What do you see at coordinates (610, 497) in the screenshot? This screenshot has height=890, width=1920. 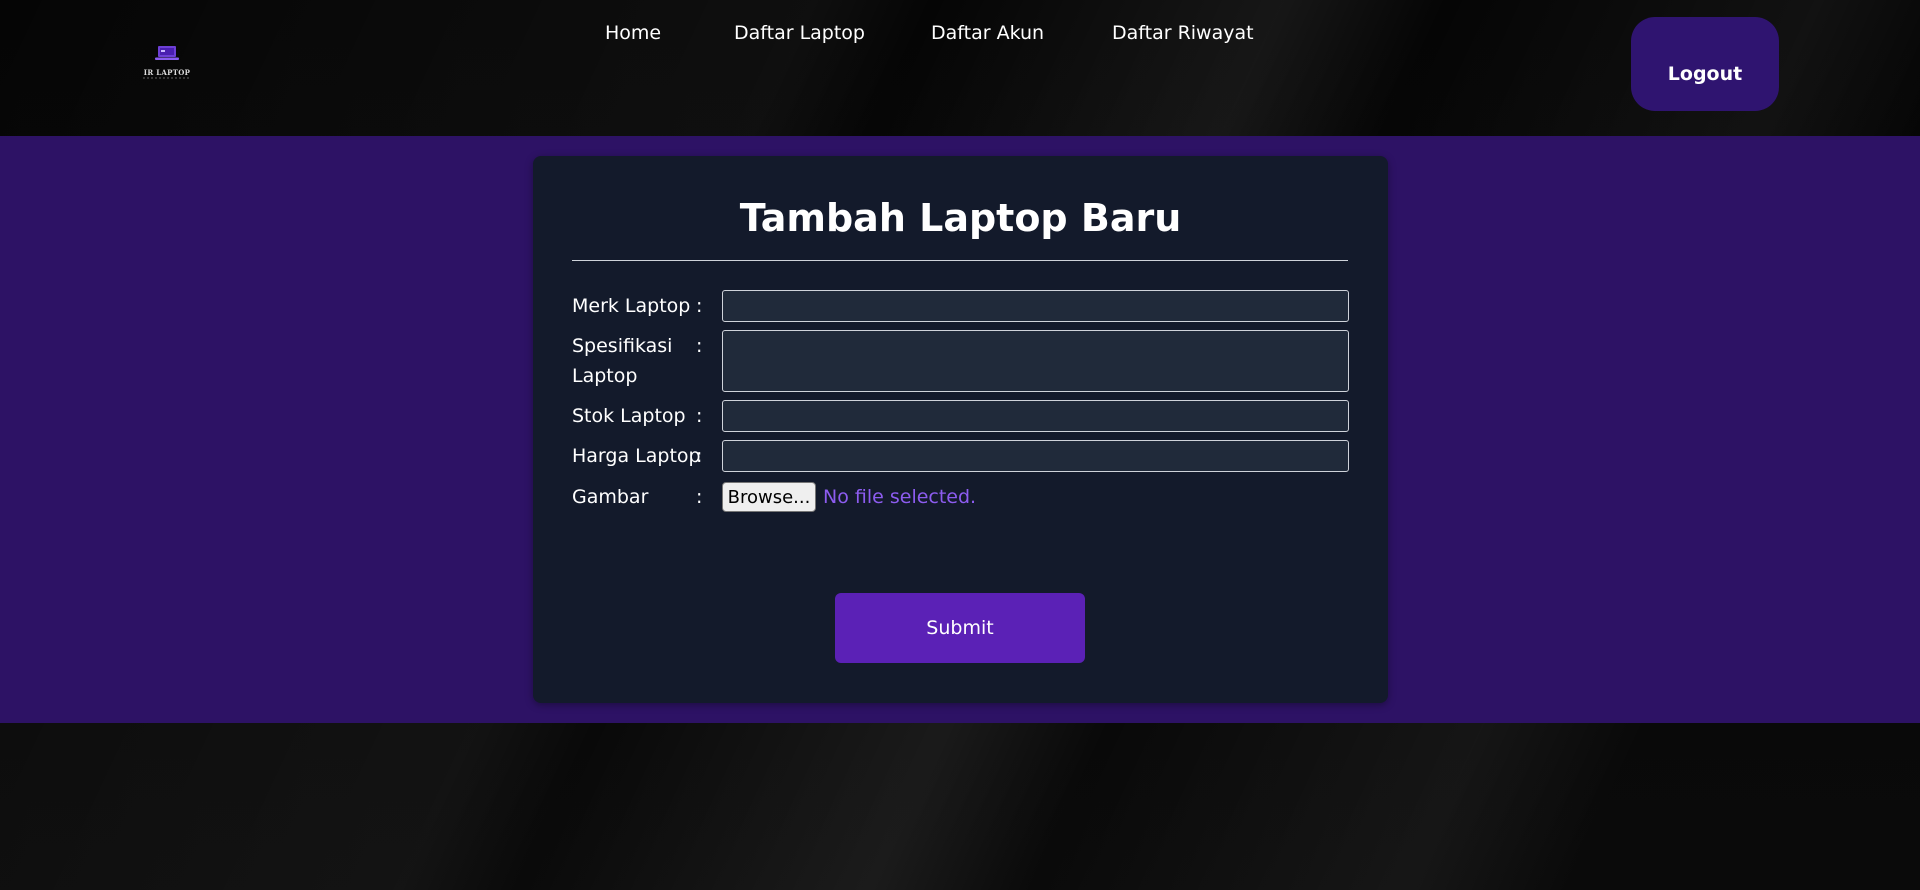 I see `gambar-label: Gambar` at bounding box center [610, 497].